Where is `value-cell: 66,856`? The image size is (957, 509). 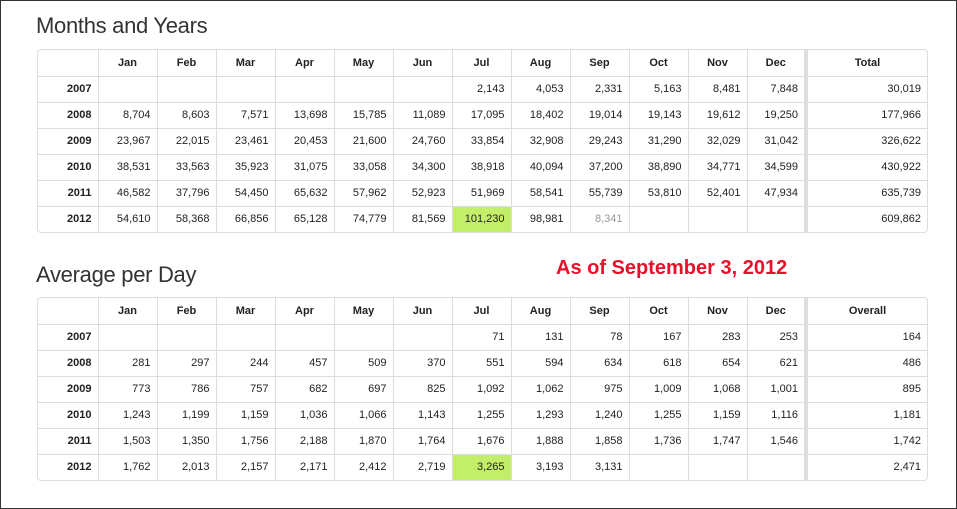 value-cell: 66,856 is located at coordinates (245, 218).